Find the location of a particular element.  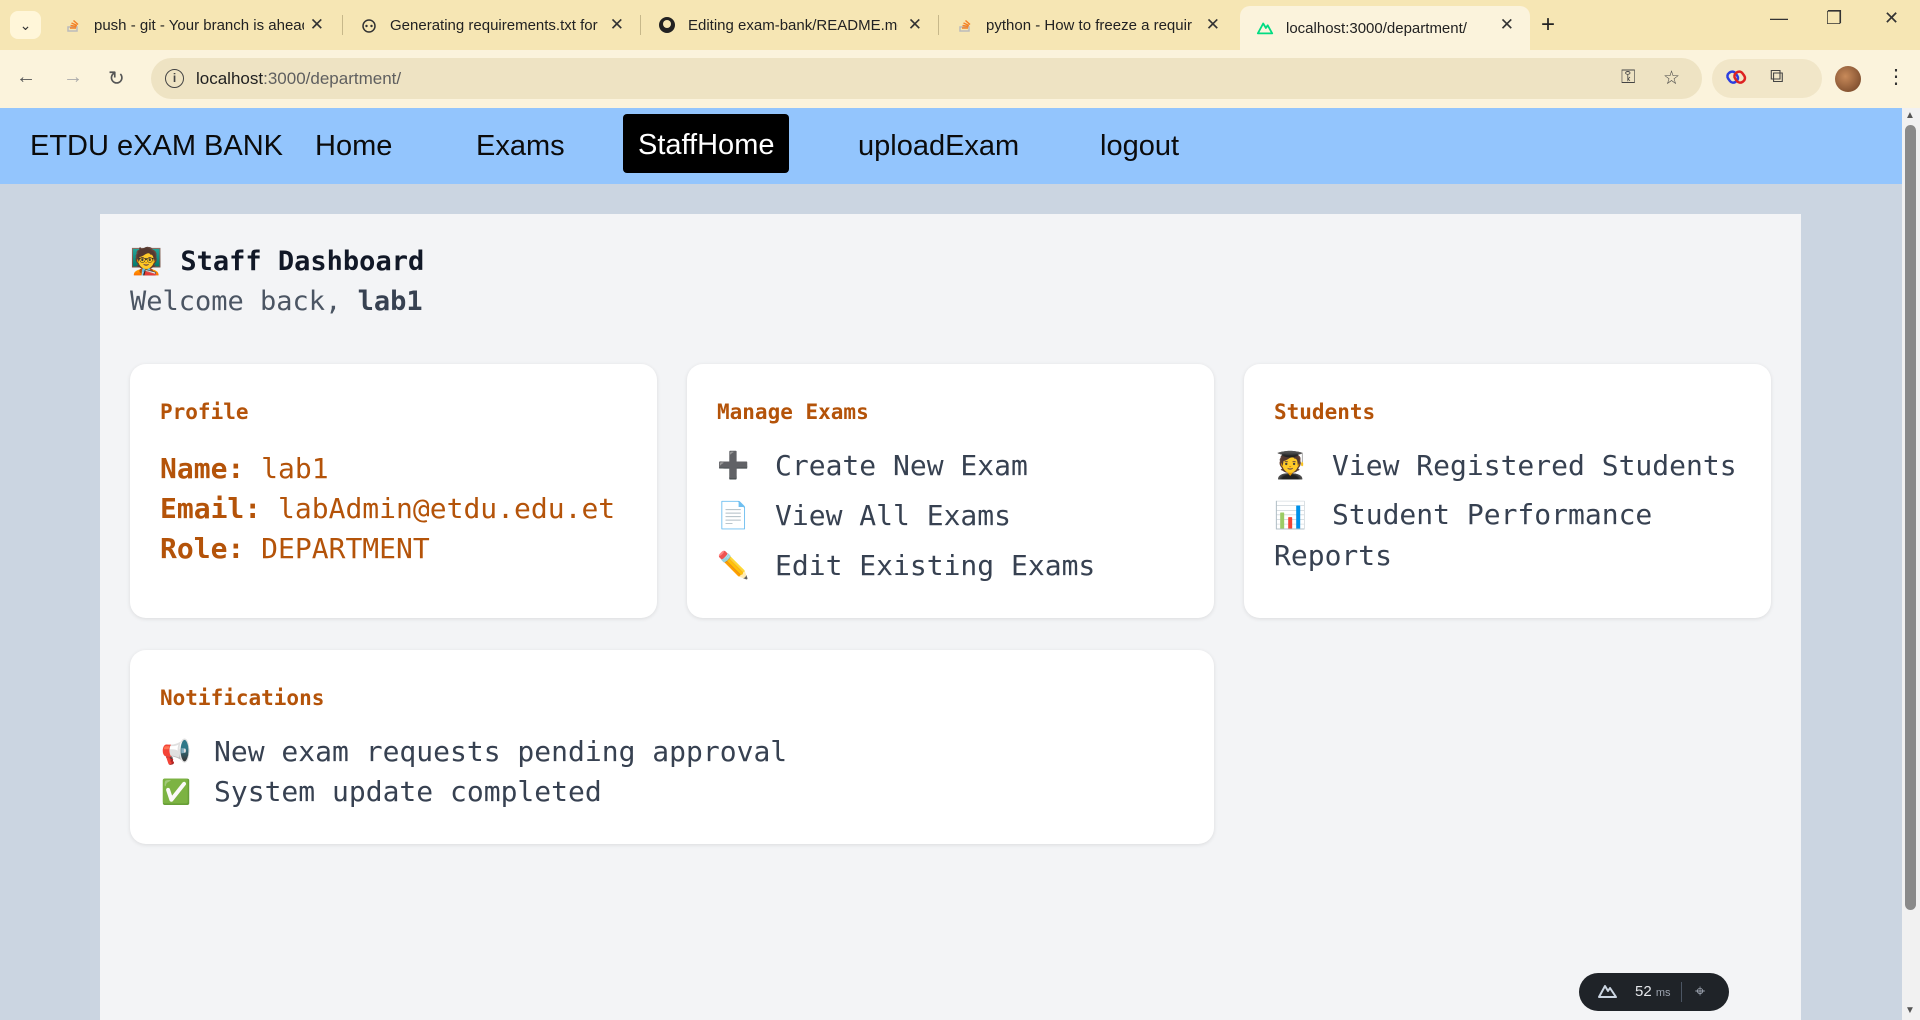

address-bar: i localhost:3000/department/ ⚿ ☆ is located at coordinates (926, 78).